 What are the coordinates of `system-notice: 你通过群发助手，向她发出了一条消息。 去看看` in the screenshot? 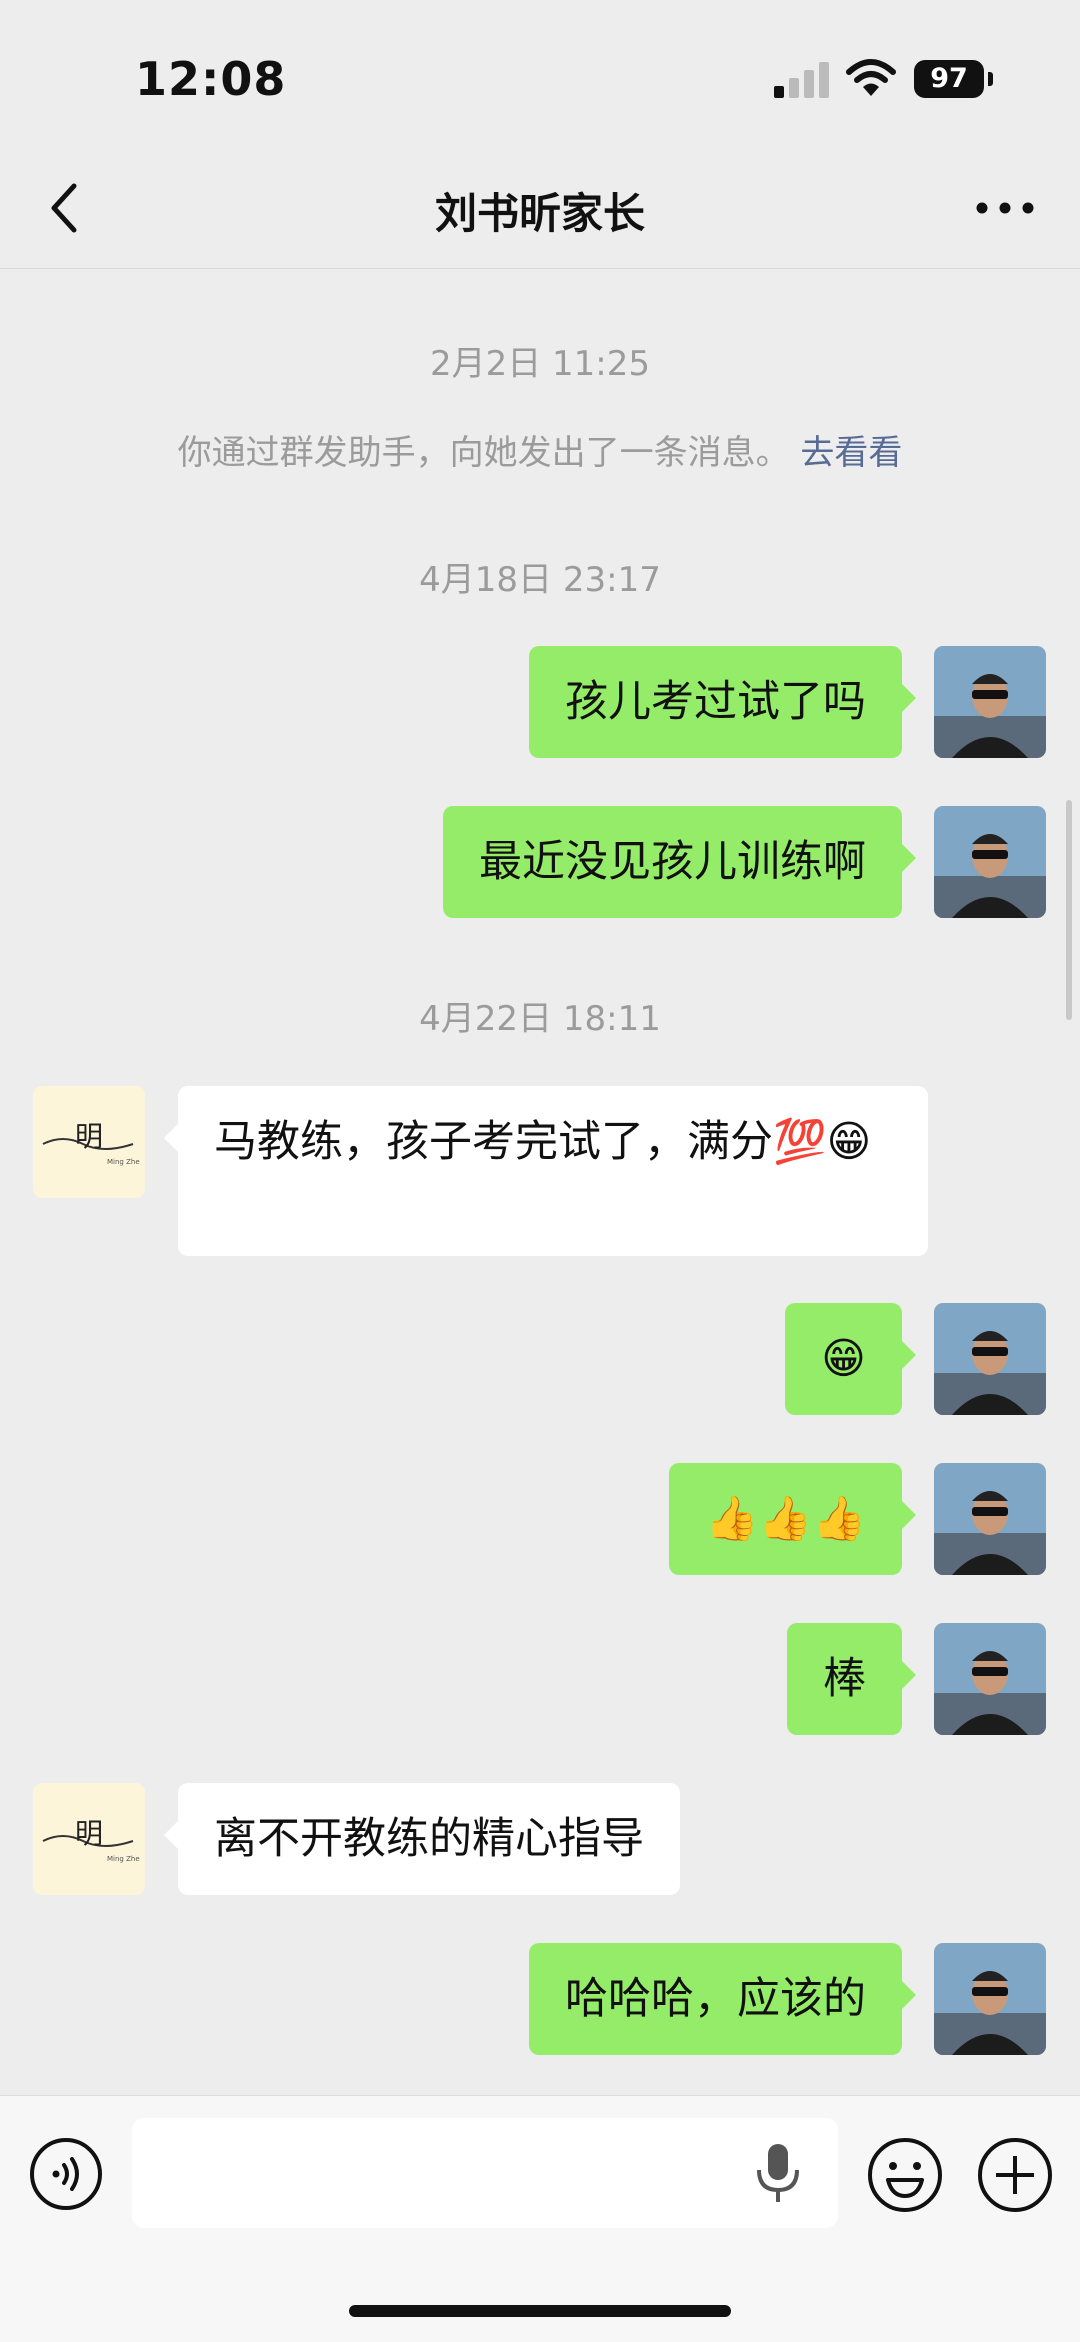 It's located at (540, 449).